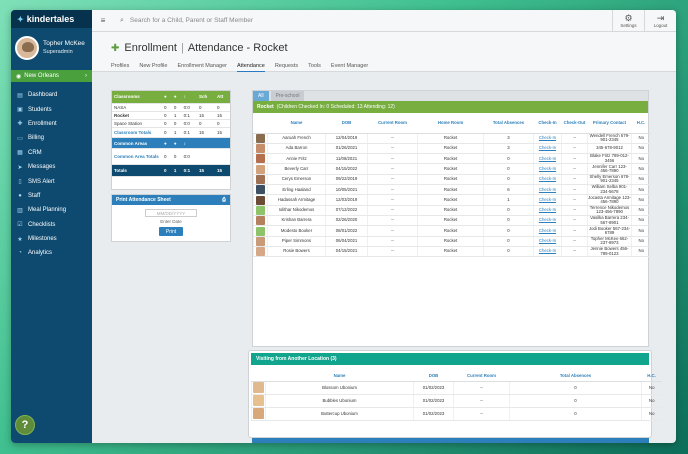 The height and width of the screenshot is (454, 688). I want to click on photo-cell, so click(260, 231).